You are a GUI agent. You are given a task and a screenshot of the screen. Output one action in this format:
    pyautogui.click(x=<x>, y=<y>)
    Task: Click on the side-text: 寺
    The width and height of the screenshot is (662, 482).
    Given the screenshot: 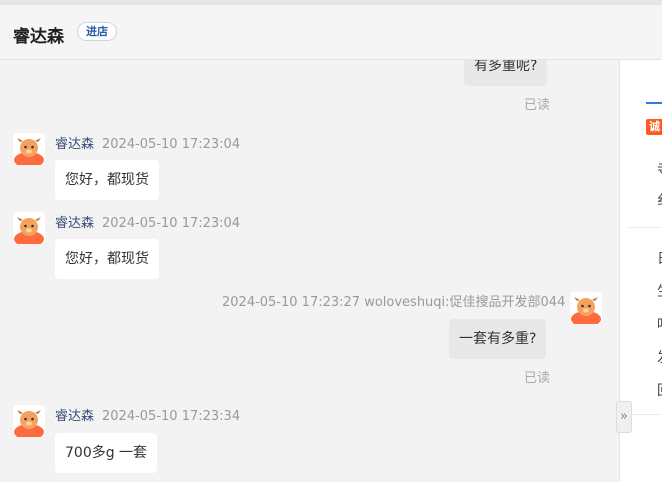 What is the action you would take?
    pyautogui.click(x=659, y=169)
    